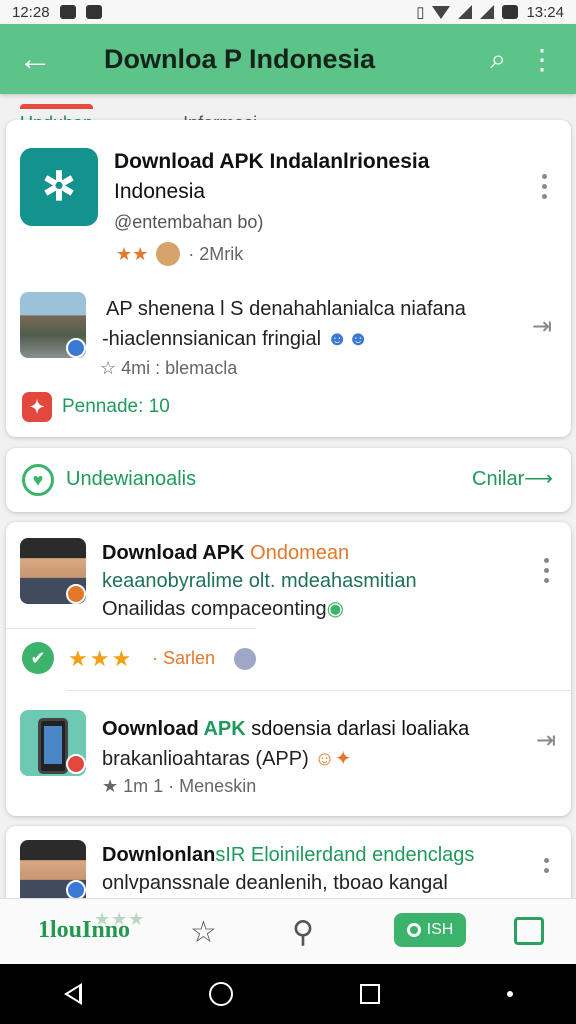  Describe the element at coordinates (510, 12) in the screenshot. I see `battery-icon` at that location.